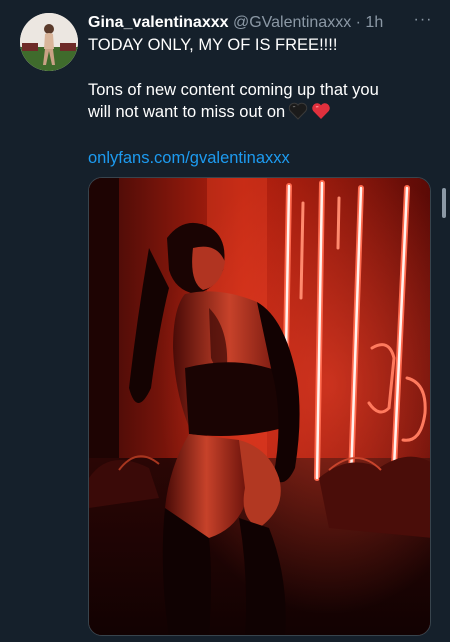 The image size is (450, 642). Describe the element at coordinates (298, 114) in the screenshot. I see `black-heart-icon` at that location.